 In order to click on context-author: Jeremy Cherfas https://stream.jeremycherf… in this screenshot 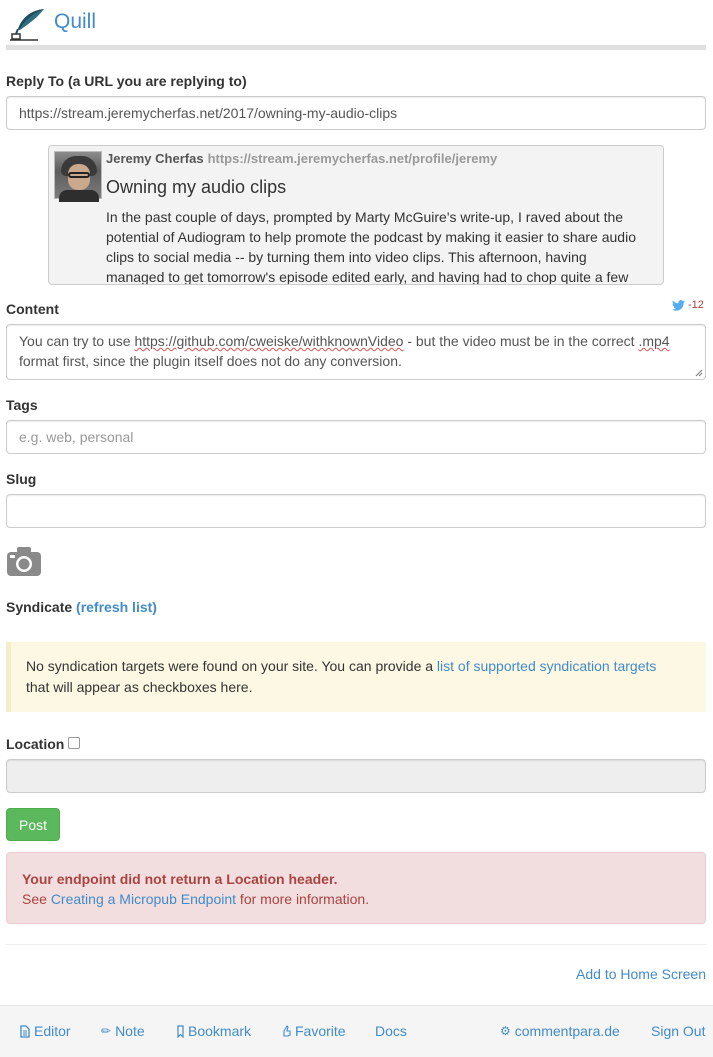, I will do `click(301, 158)`.